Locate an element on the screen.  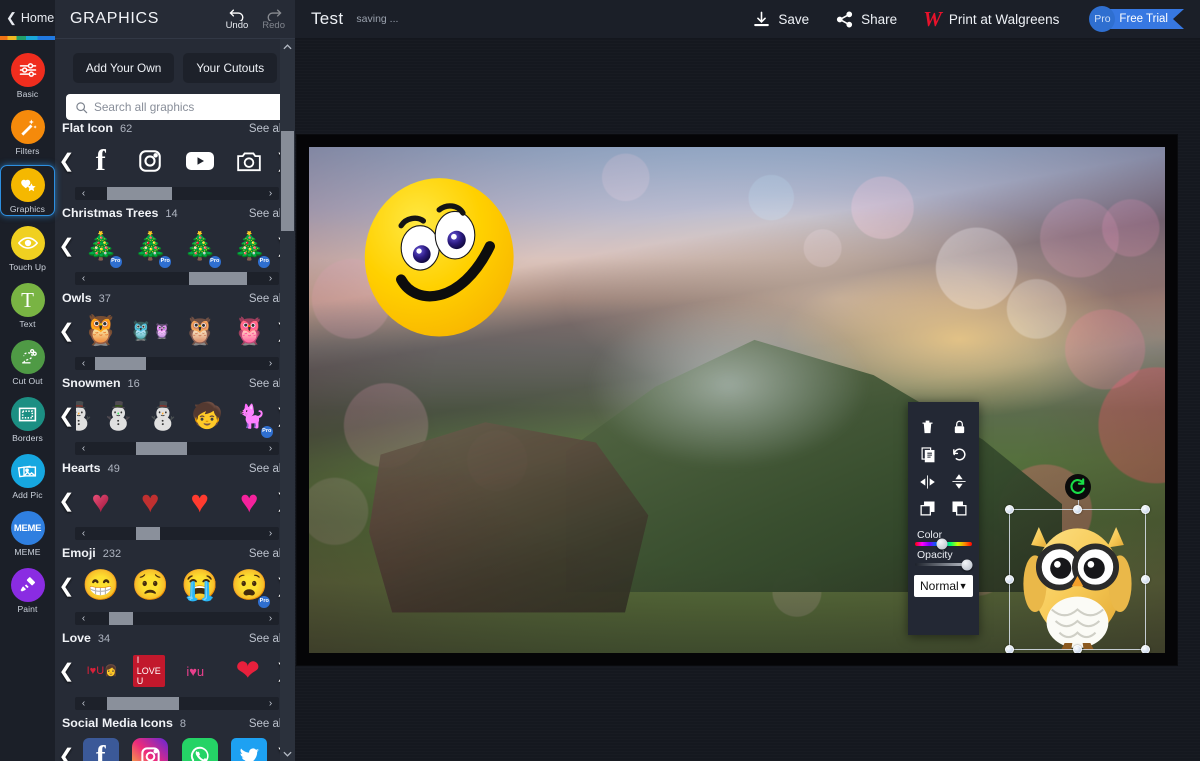
resize-handle-top-left is located at coordinates (1010, 509).